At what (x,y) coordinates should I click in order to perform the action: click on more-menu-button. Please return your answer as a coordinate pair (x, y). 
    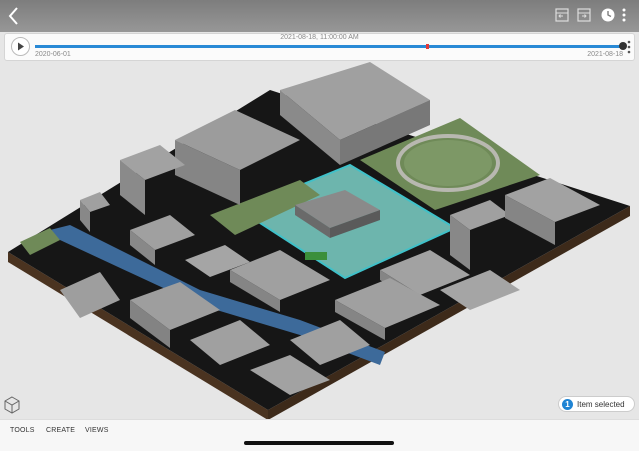
    Looking at the image, I should click on (624, 15).